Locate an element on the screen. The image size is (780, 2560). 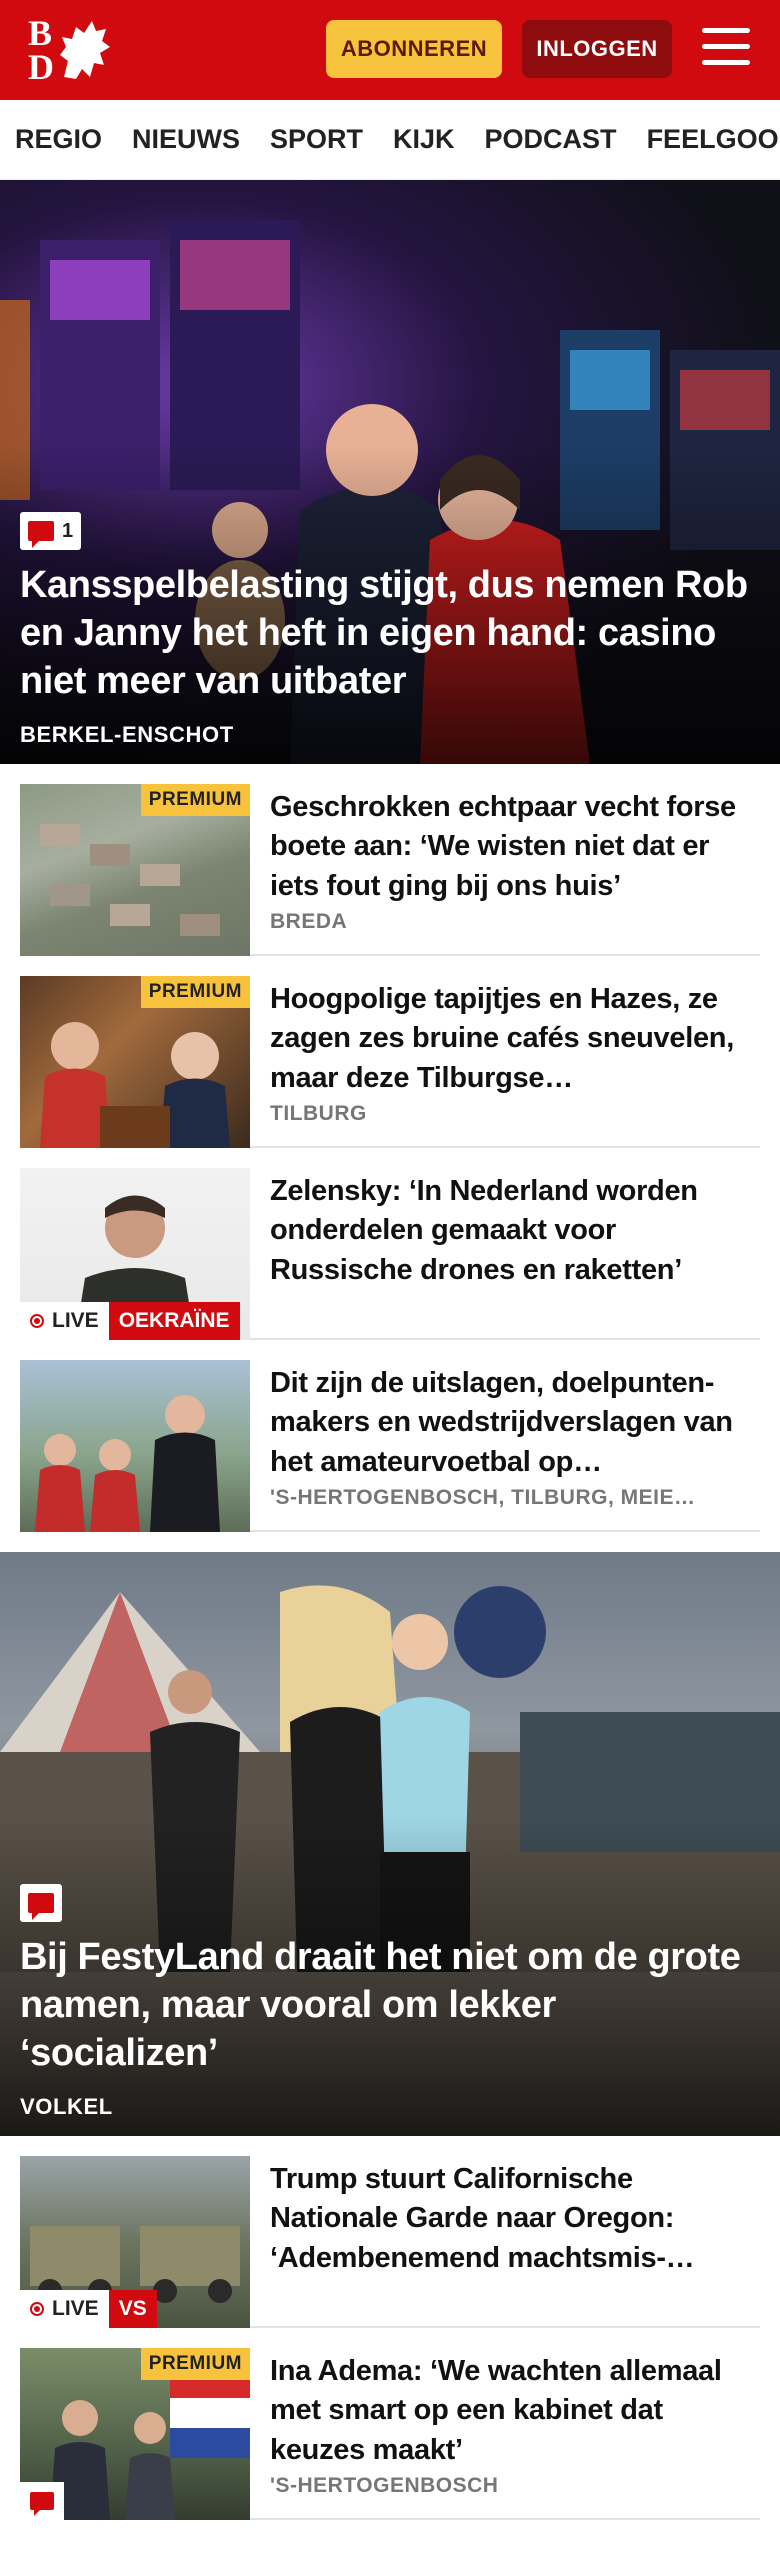
football-photo is located at coordinates (127, 1463).